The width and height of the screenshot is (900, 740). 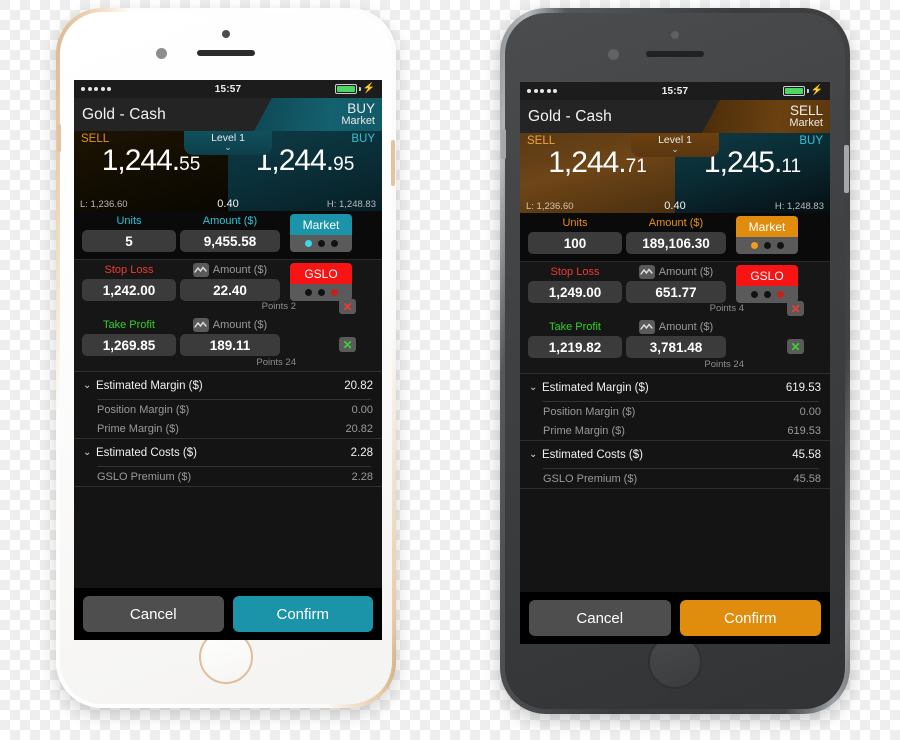 I want to click on summary-sub-label: GSLO Premium ($), so click(x=590, y=478).